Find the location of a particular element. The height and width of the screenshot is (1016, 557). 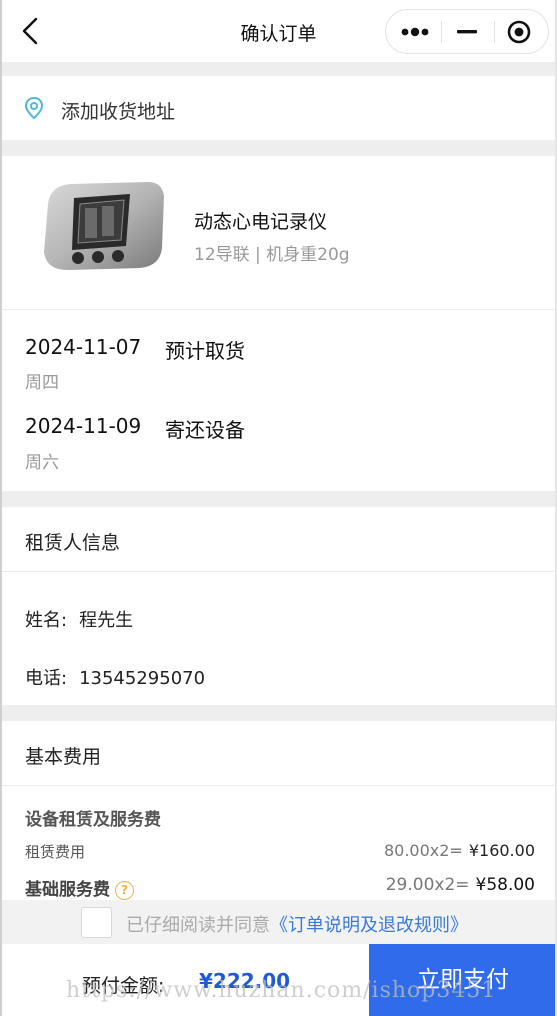

fee-row-service: 基础服务费? 29.00x2= ¥58.00 is located at coordinates (280, 887).